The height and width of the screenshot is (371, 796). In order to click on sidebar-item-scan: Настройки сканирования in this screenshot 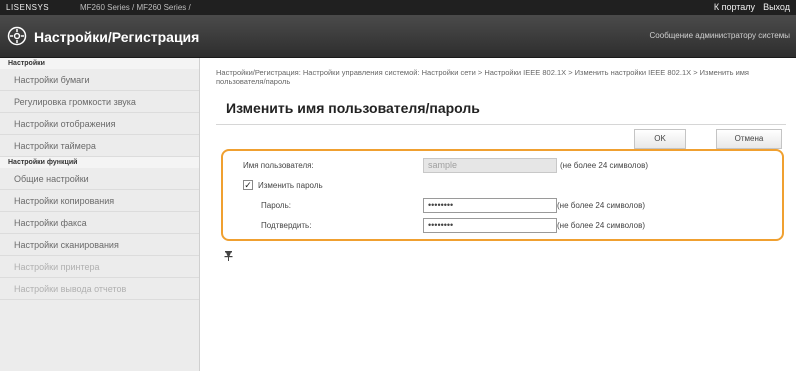, I will do `click(99, 245)`.